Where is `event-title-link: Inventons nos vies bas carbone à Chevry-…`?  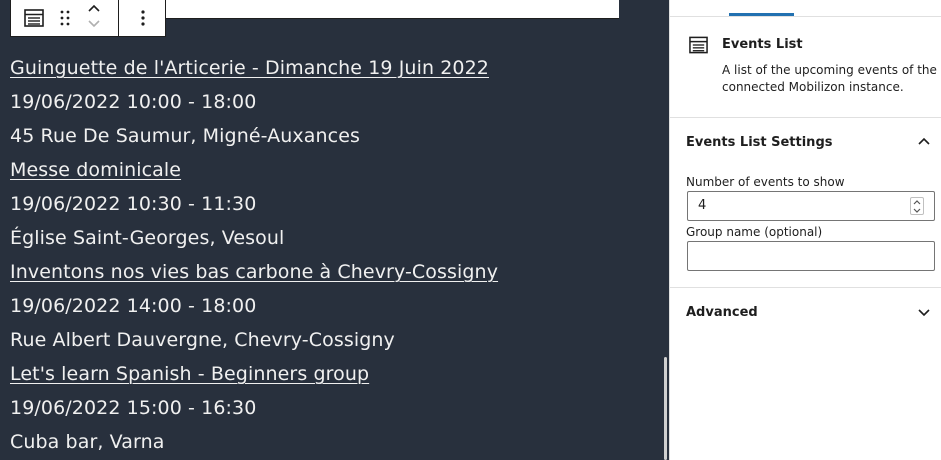 event-title-link: Inventons nos vies bas carbone à Chevry-… is located at coordinates (254, 272).